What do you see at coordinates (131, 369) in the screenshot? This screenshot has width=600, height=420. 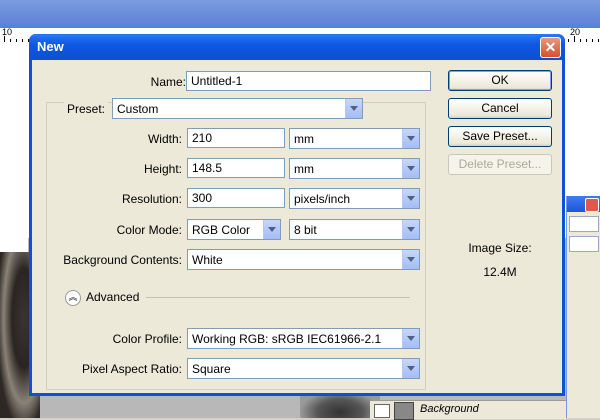 I see `pixel-aspect-ratio-label: Pixel Aspect Ratio:` at bounding box center [131, 369].